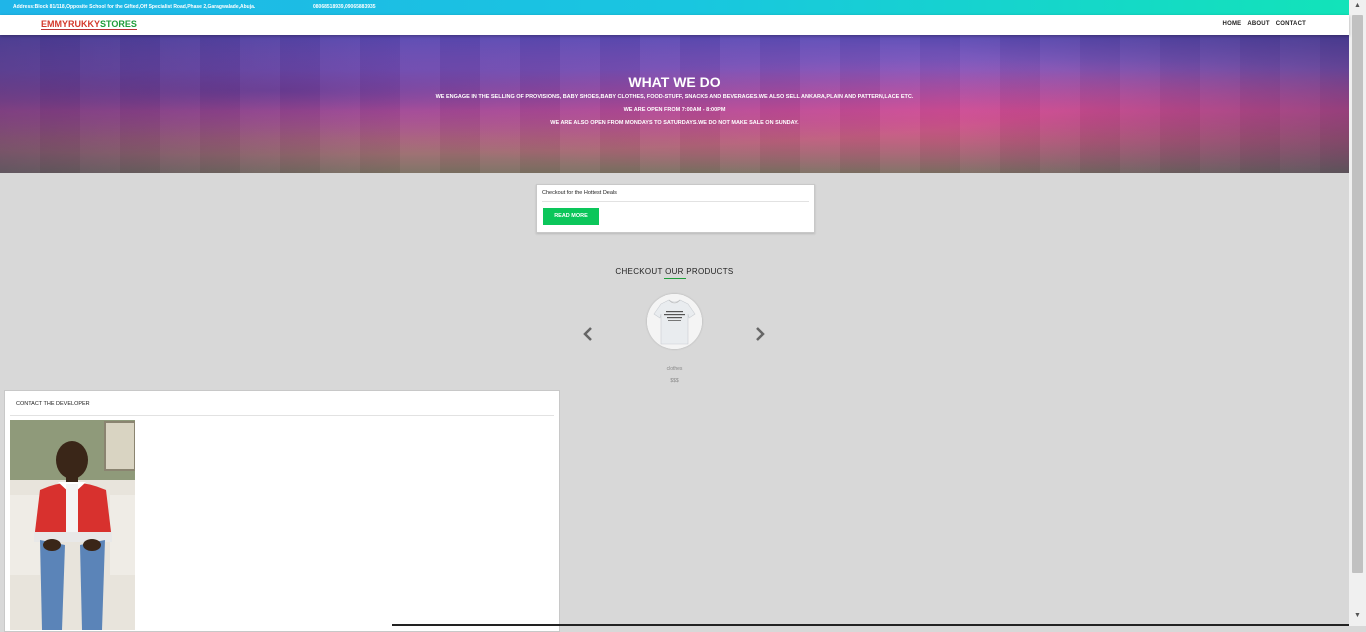 This screenshot has height=632, width=1366. What do you see at coordinates (344, 7) in the screenshot?
I see `phone-numbers: 08068518939,09065883935` at bounding box center [344, 7].